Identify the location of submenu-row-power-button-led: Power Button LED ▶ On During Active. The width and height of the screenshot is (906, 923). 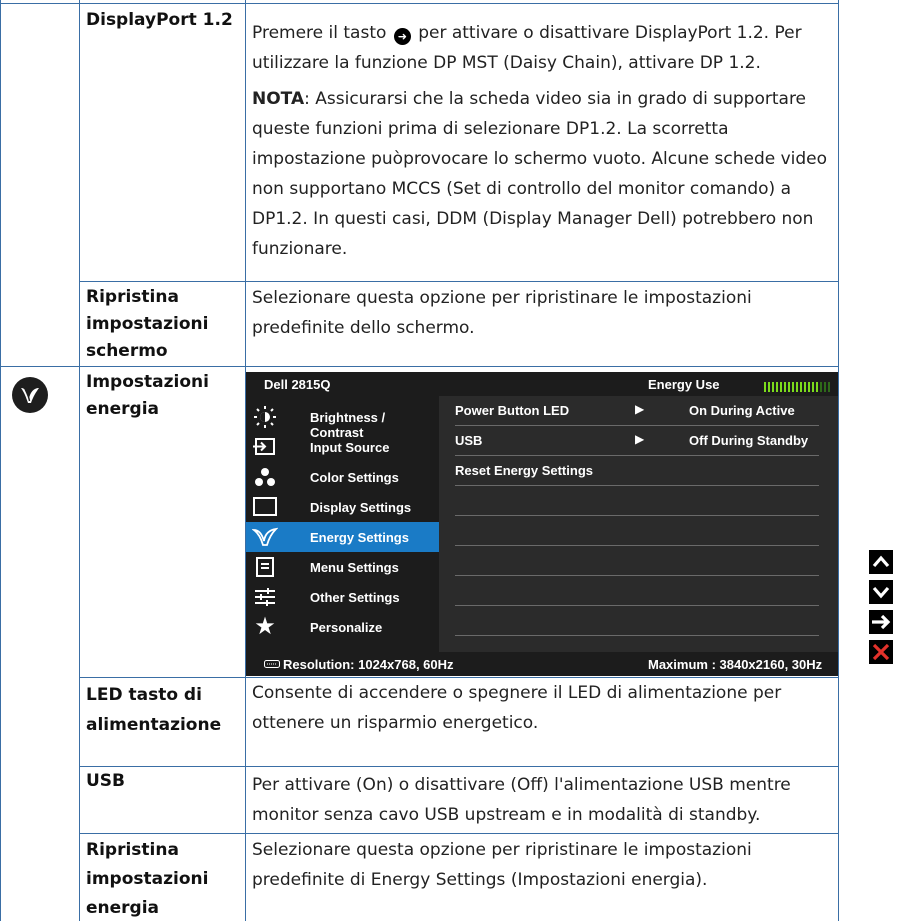
(637, 411).